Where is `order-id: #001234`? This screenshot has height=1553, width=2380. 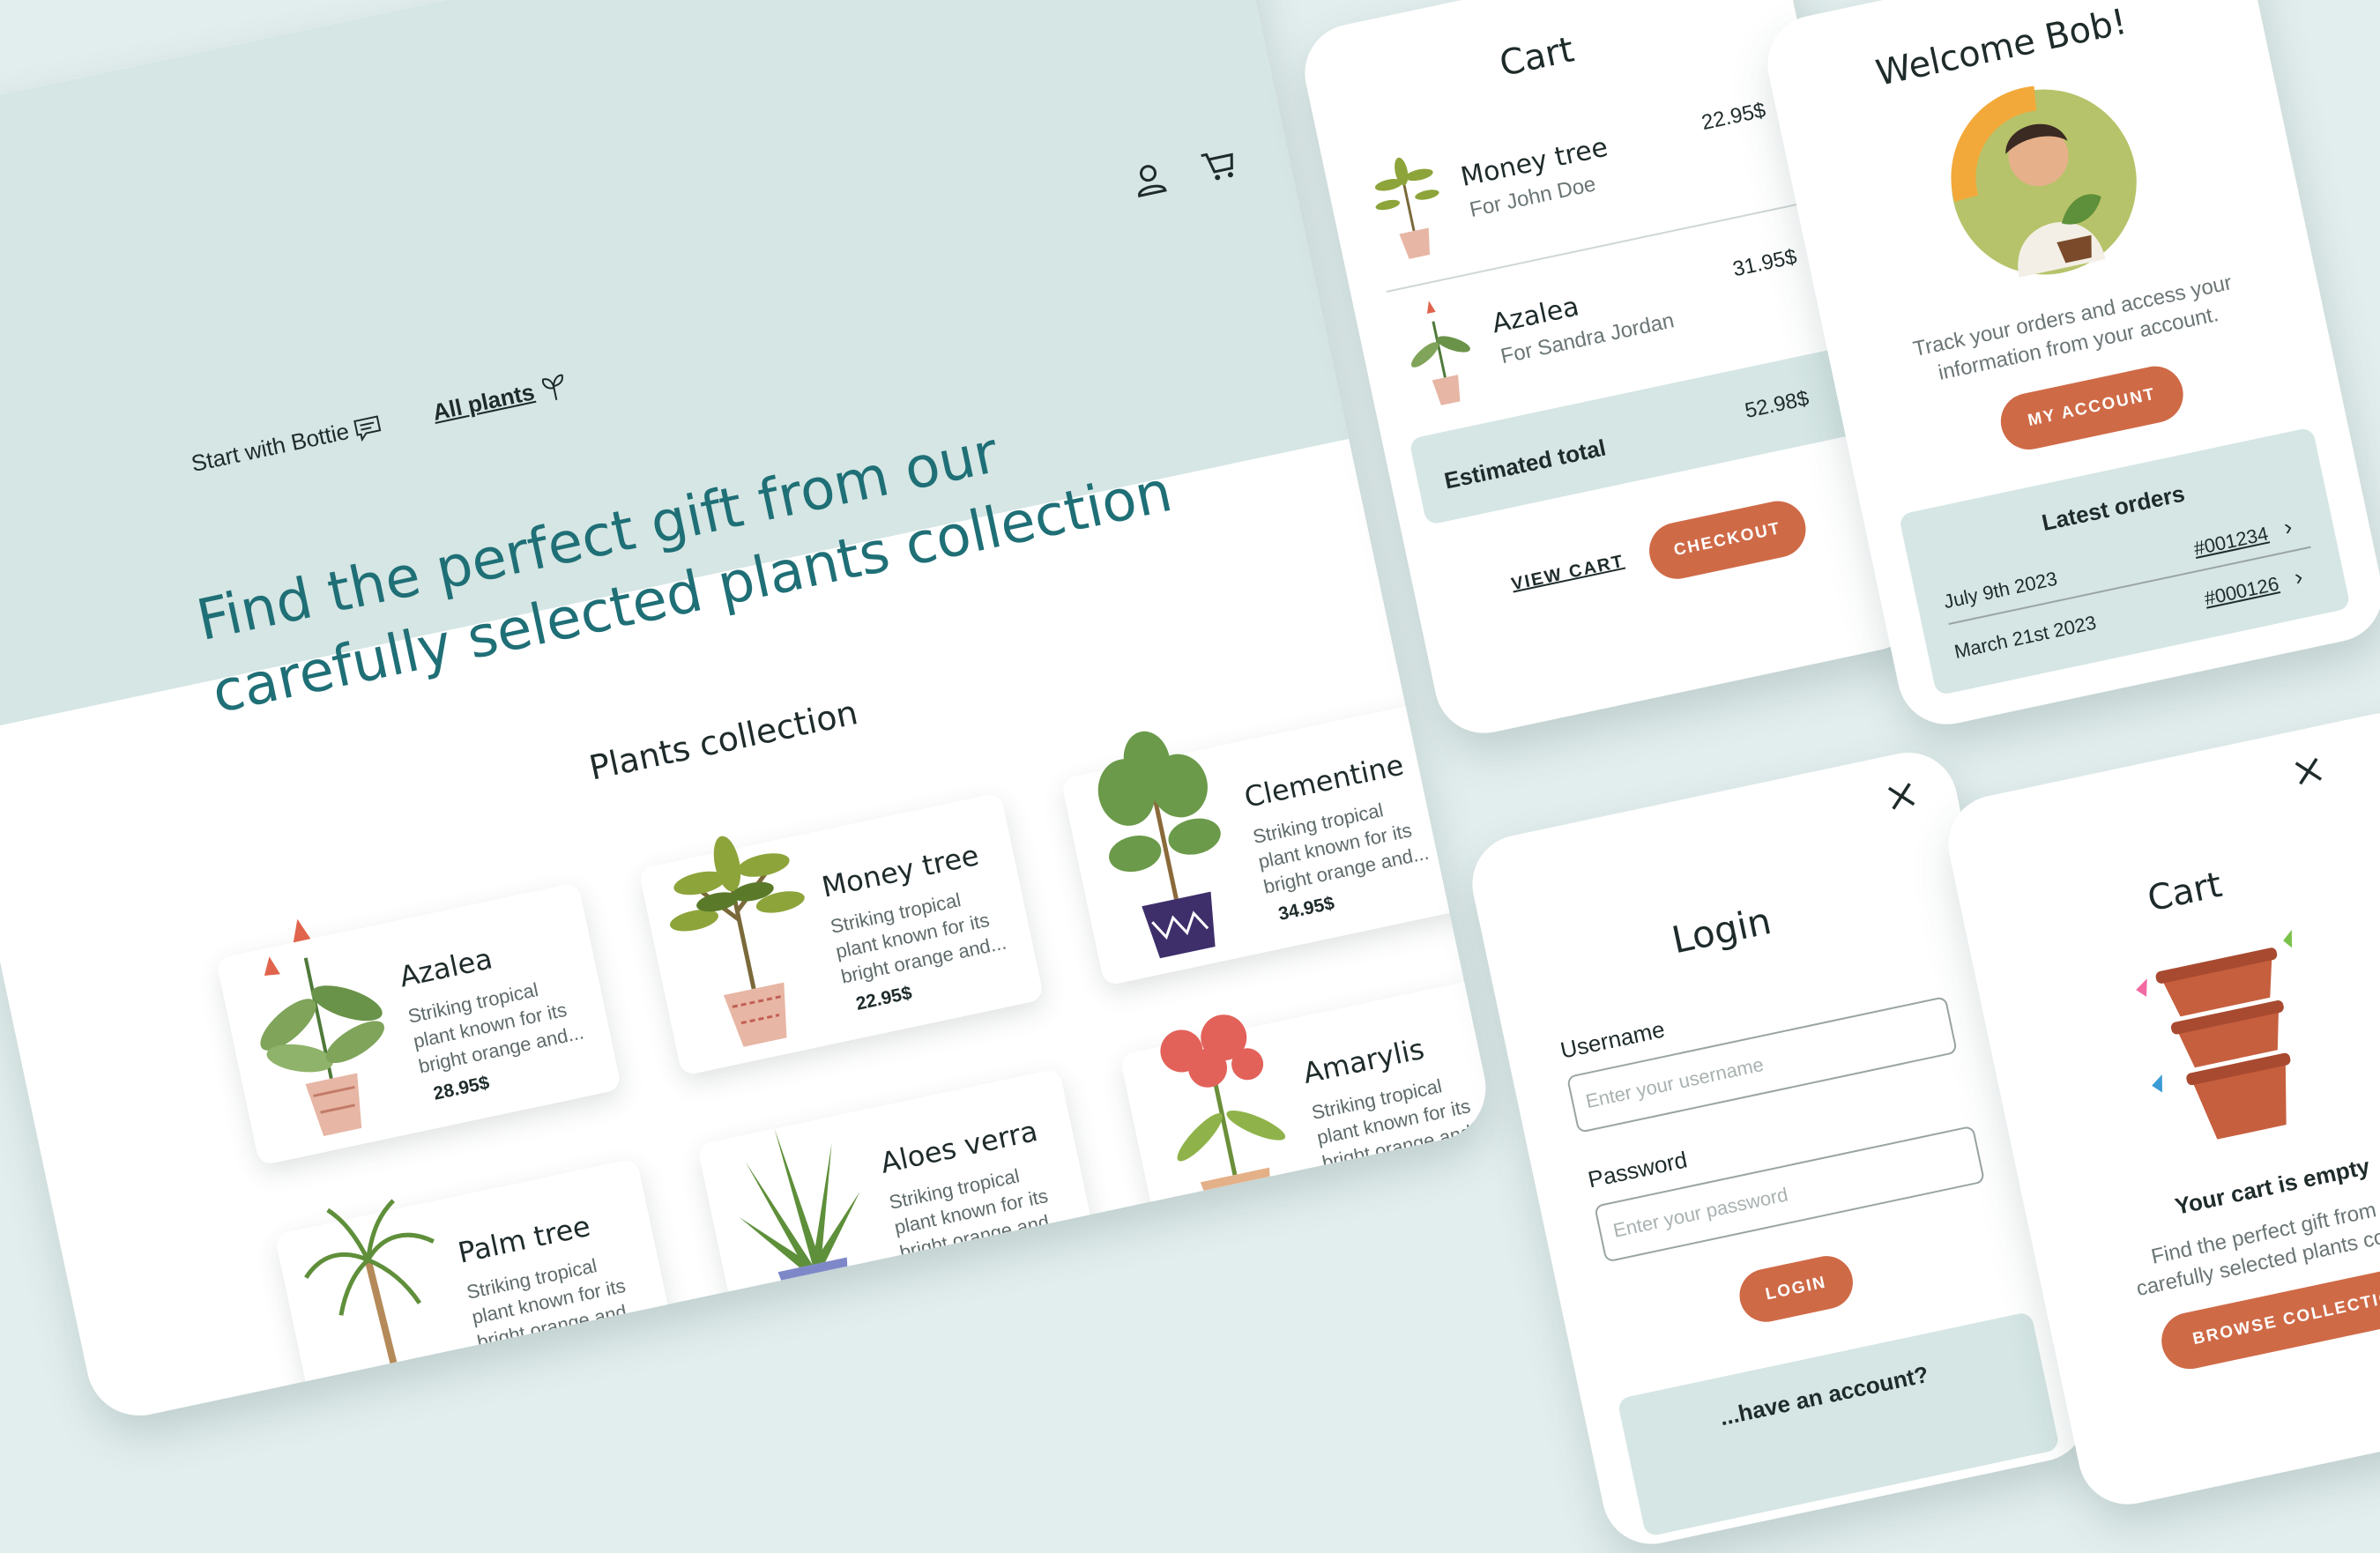 order-id: #001234 is located at coordinates (2230, 542).